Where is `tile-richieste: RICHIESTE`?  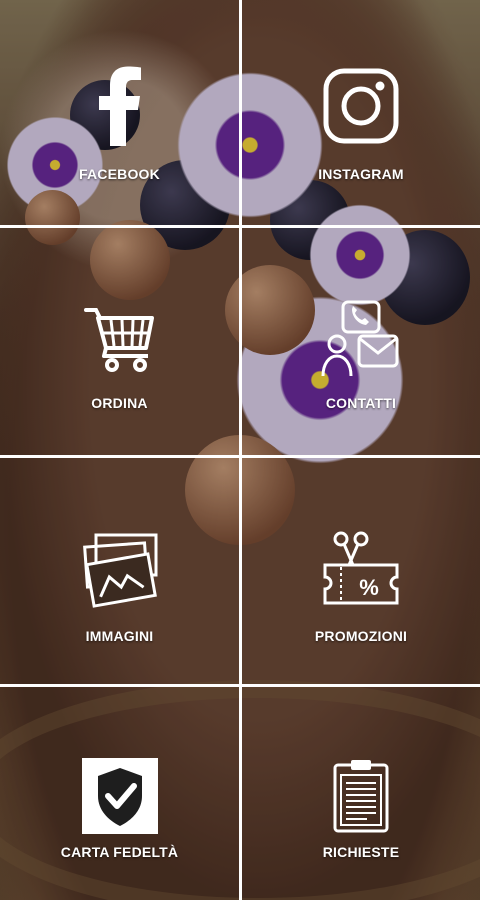 tile-richieste: RICHIESTE is located at coordinates (361, 793).